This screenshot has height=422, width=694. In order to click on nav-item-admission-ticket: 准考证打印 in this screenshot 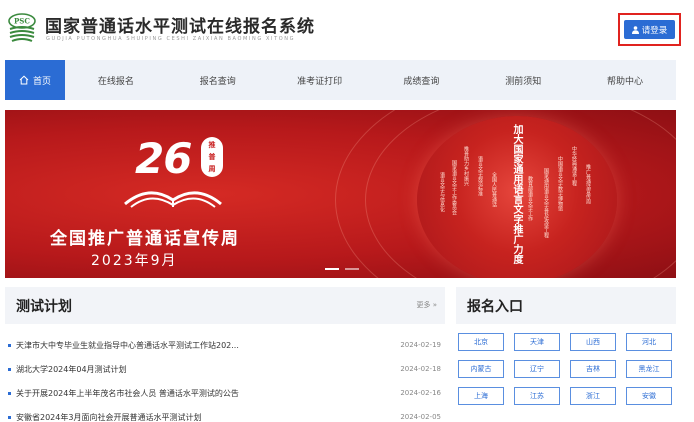, I will do `click(320, 80)`.